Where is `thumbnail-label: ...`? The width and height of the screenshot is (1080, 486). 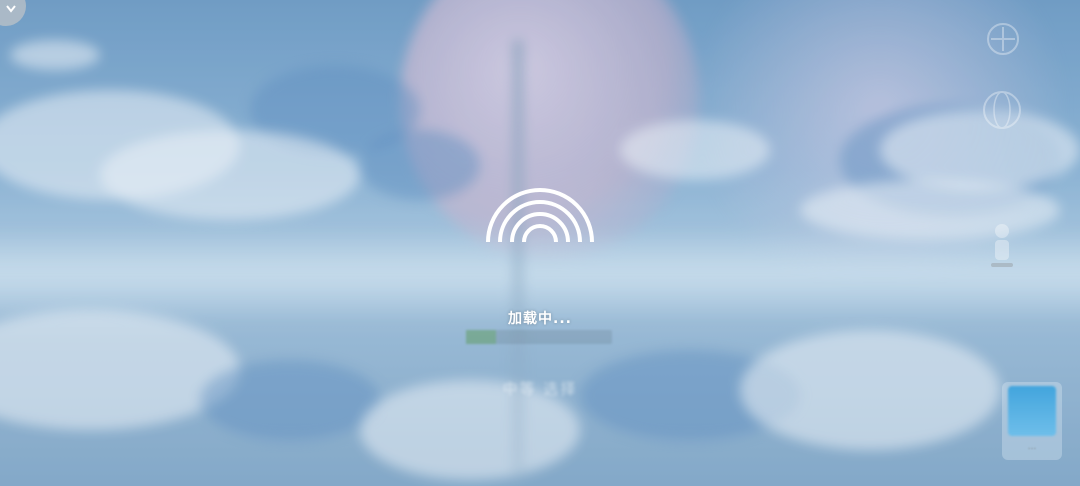
thumbnail-label: ... is located at coordinates (1032, 447).